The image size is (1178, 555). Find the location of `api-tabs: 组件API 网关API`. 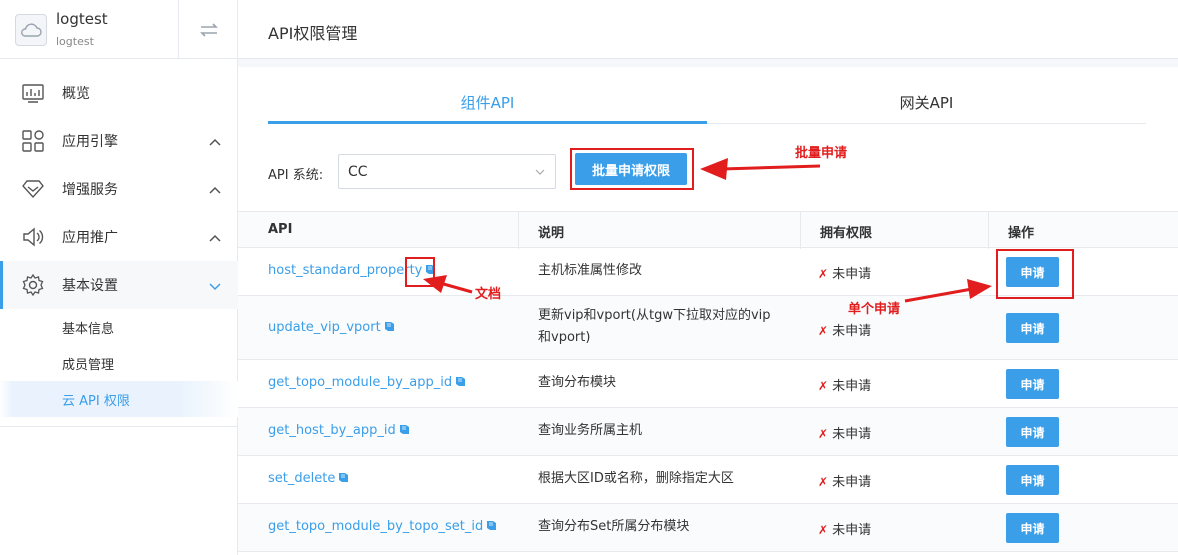

api-tabs: 组件API 网关API is located at coordinates (707, 103).